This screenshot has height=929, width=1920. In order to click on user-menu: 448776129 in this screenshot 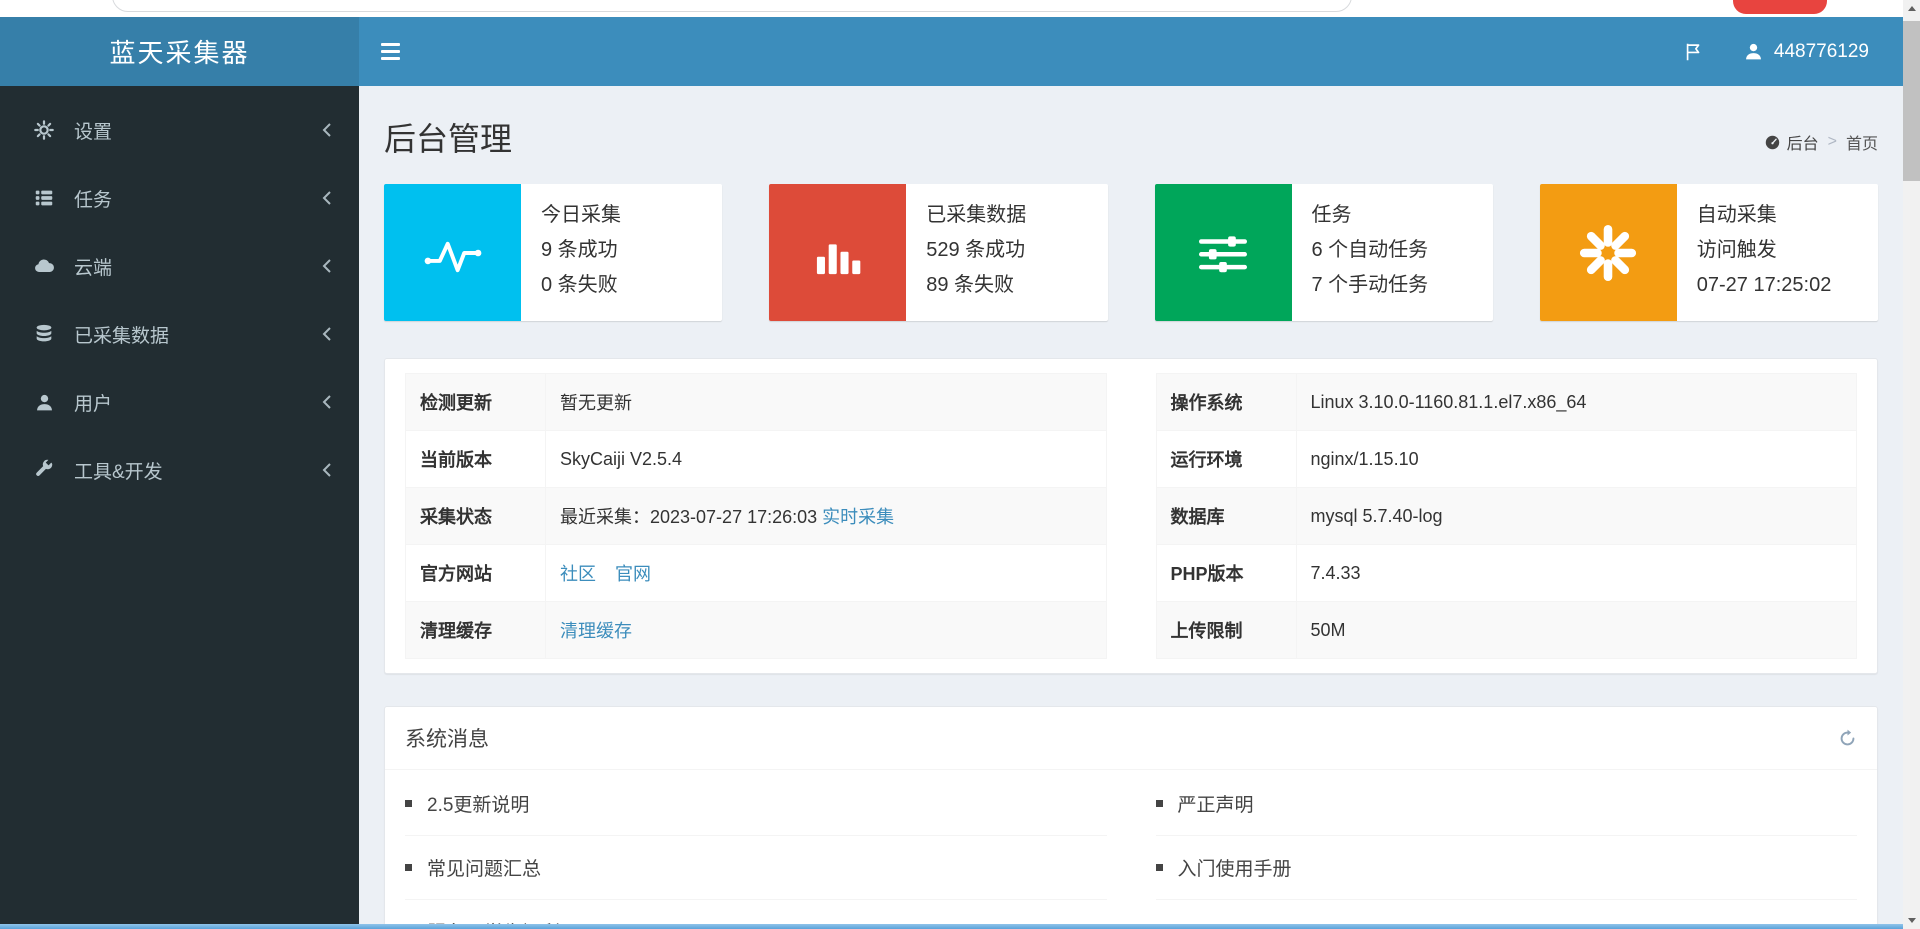, I will do `click(1806, 52)`.